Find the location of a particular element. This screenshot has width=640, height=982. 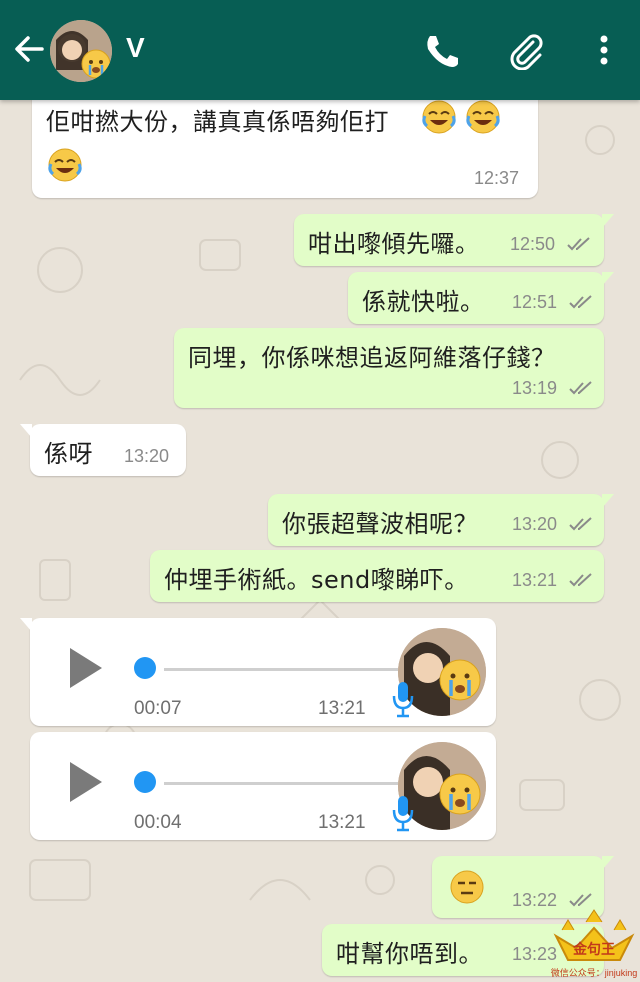

paperclip-icon is located at coordinates (525, 50).